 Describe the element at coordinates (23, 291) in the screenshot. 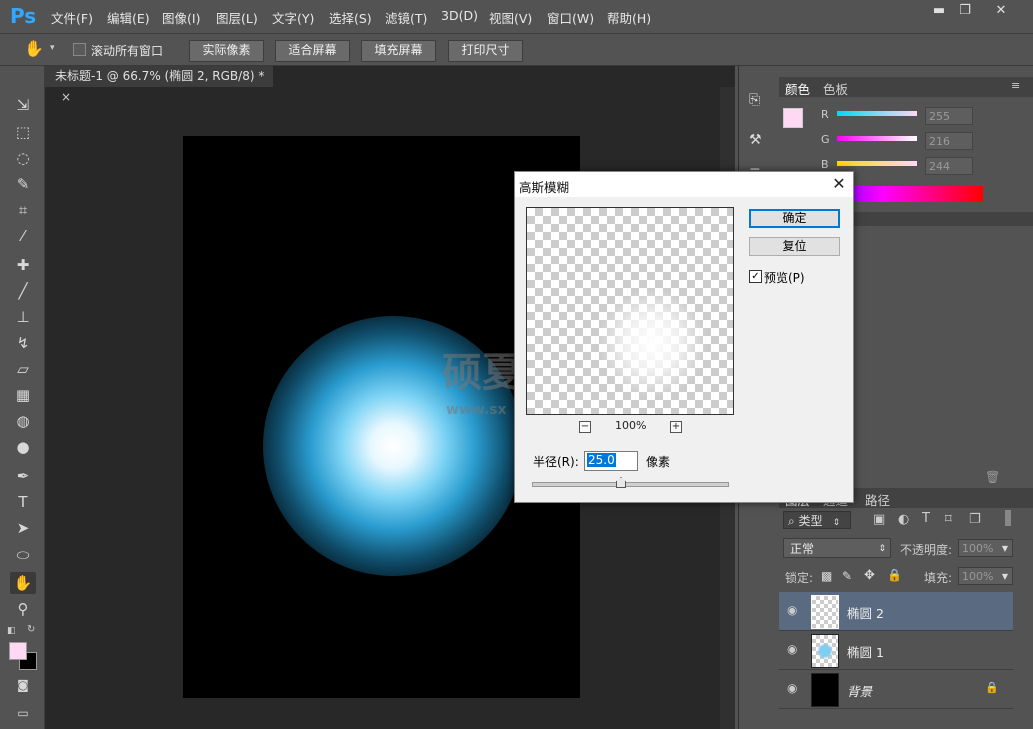

I see `brush-tool-icon: ╱` at that location.